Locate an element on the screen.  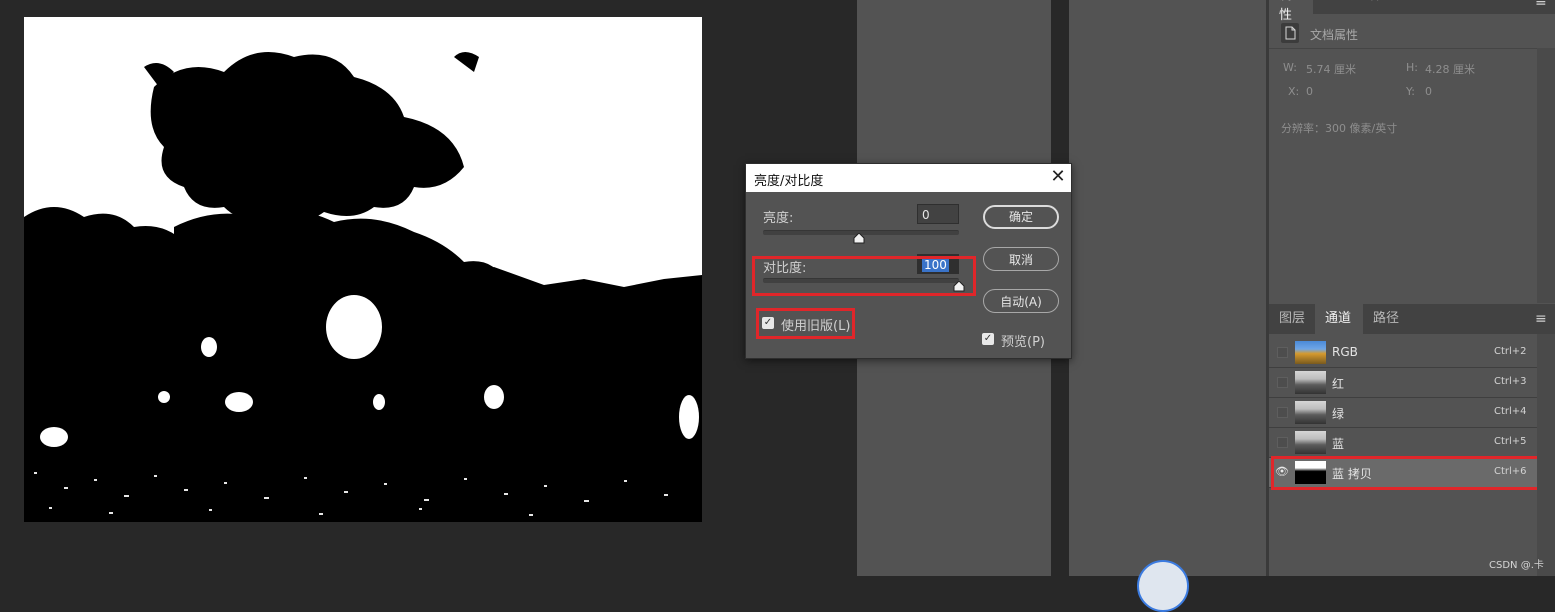
channels-menu-icon: ≡ is located at coordinates (1541, 319).